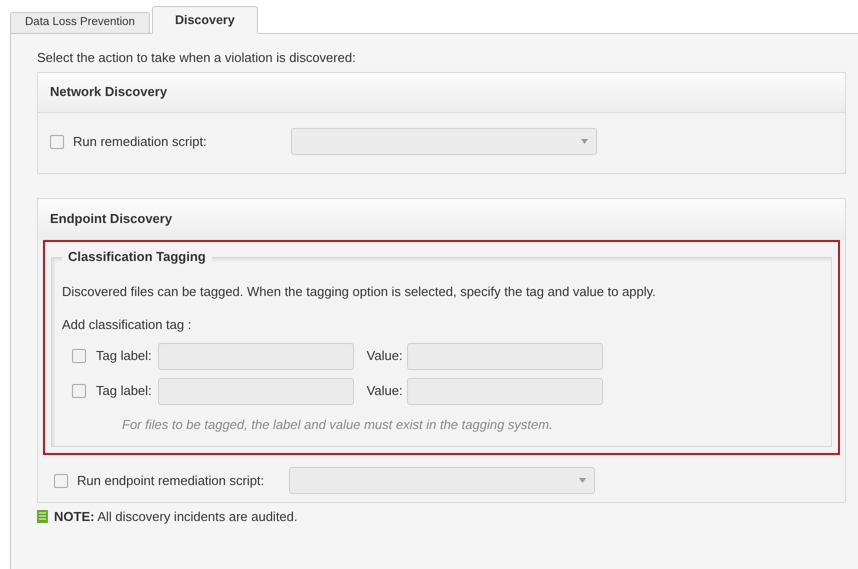 The width and height of the screenshot is (858, 569). I want to click on instruction-text: Select the action to take when a violation is discovered:, so click(197, 58).